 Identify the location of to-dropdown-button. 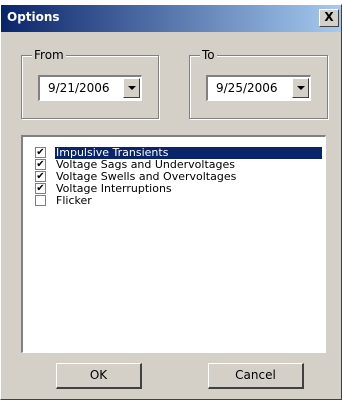
(300, 88).